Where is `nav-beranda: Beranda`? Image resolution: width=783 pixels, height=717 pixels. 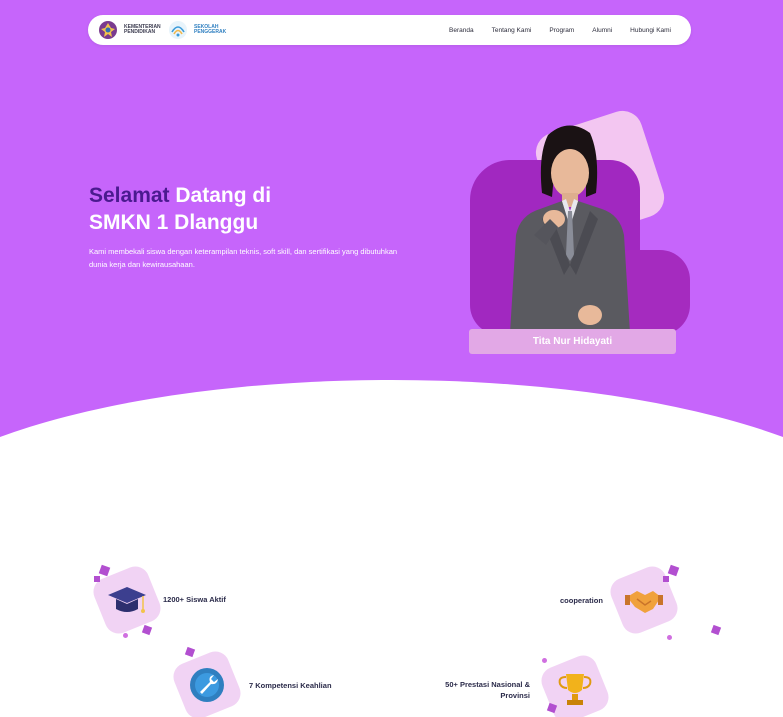 nav-beranda: Beranda is located at coordinates (461, 30).